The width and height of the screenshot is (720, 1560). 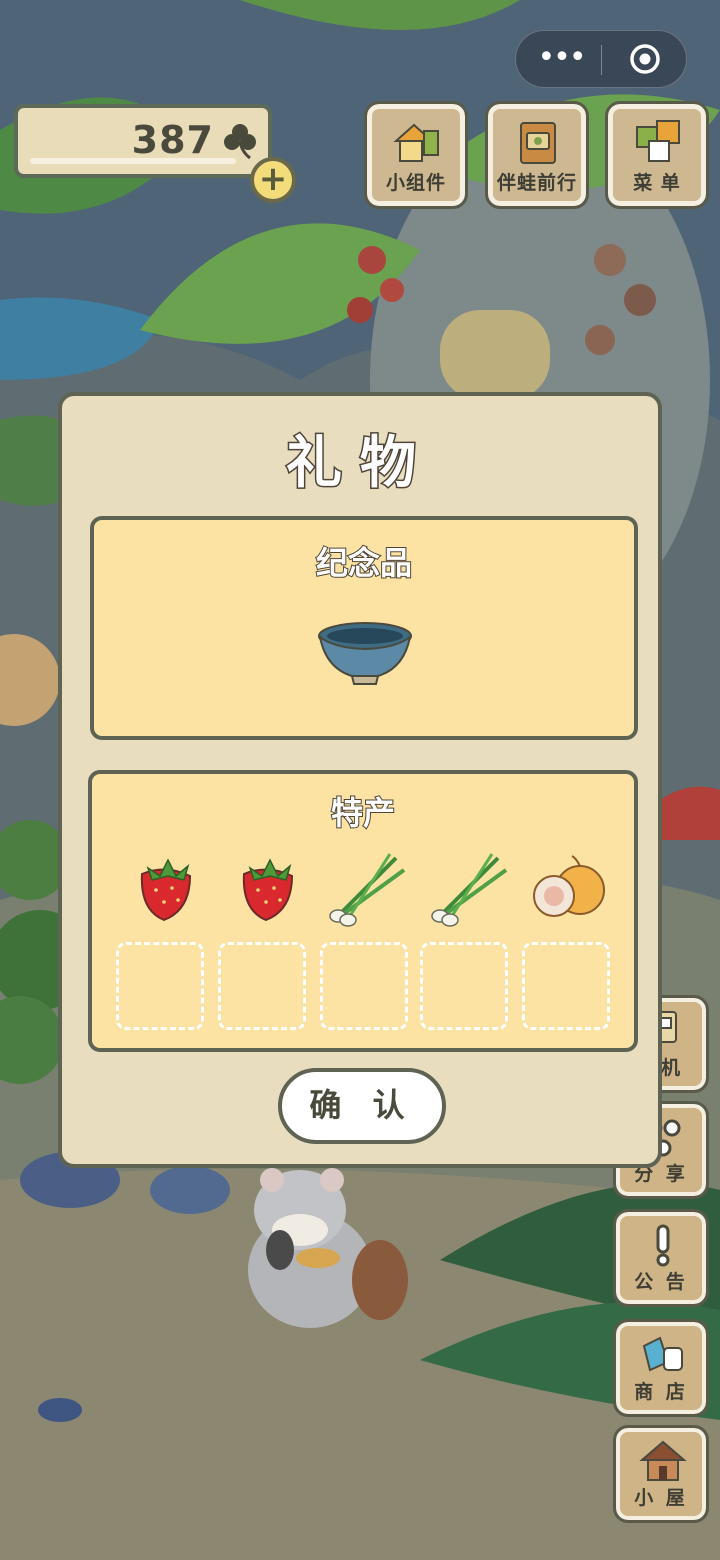 I want to click on menu-label: 菜 单, so click(x=657, y=183).